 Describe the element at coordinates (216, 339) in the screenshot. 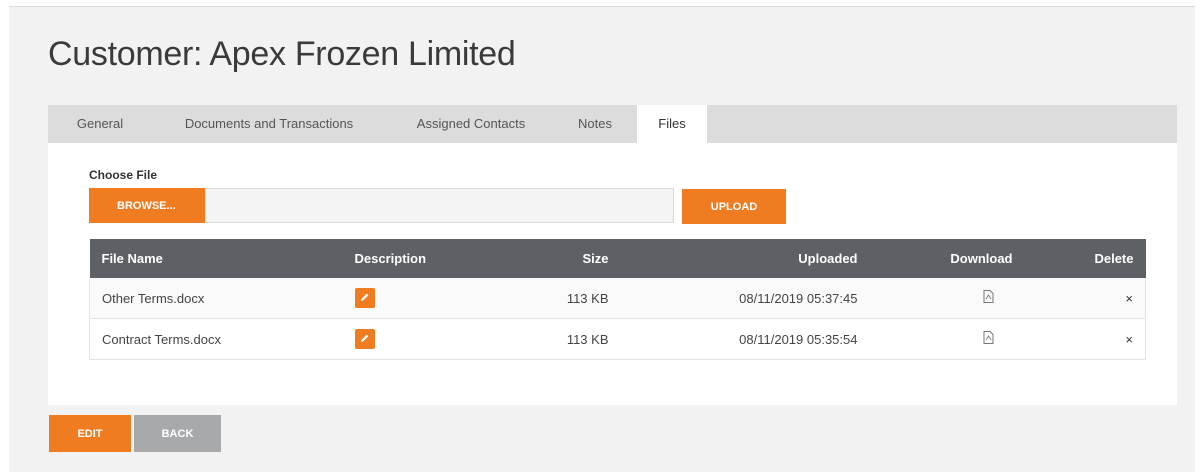

I see `file-name-cell: Contract Terms.docx` at that location.